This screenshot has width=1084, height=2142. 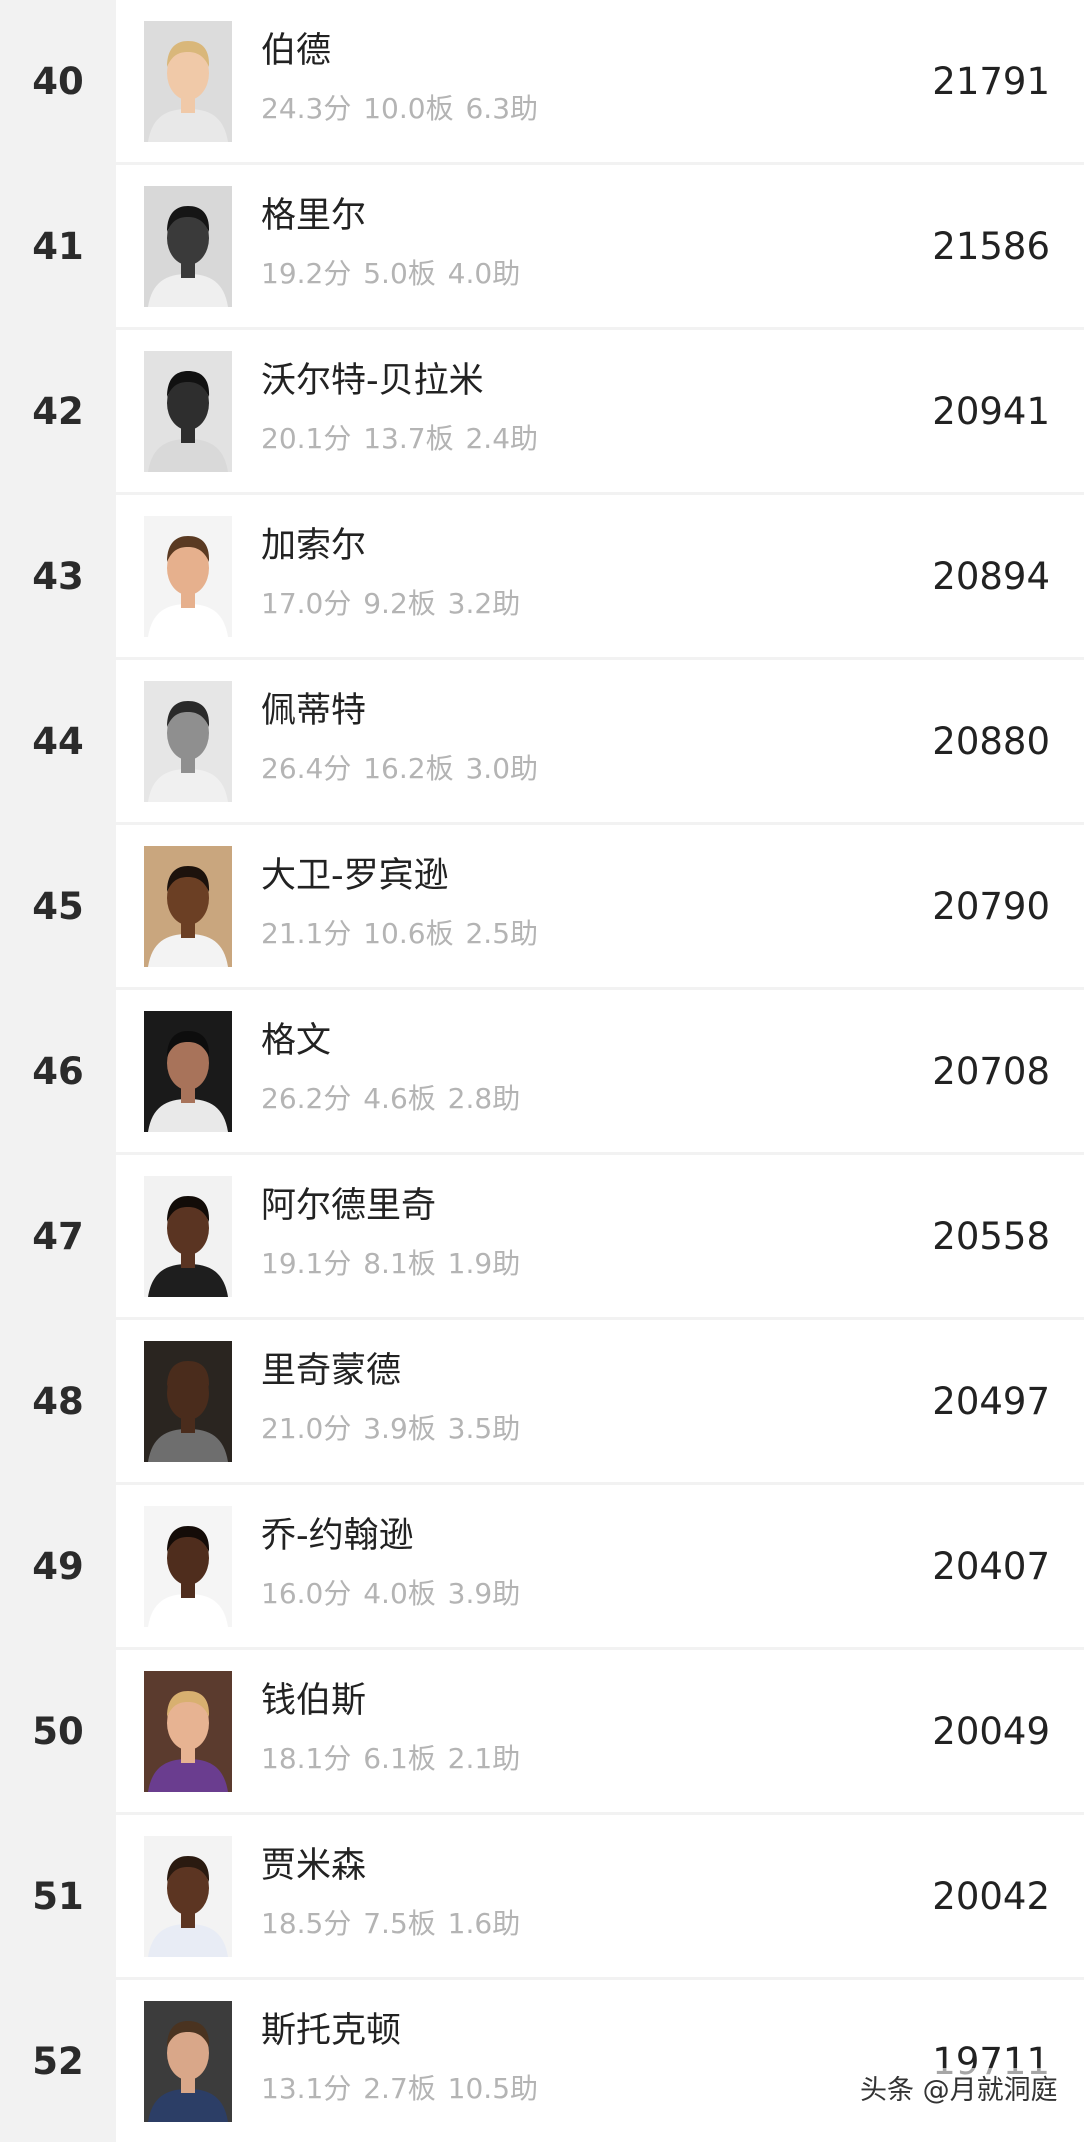 I want to click on career-points: 20049, so click(x=991, y=1731).